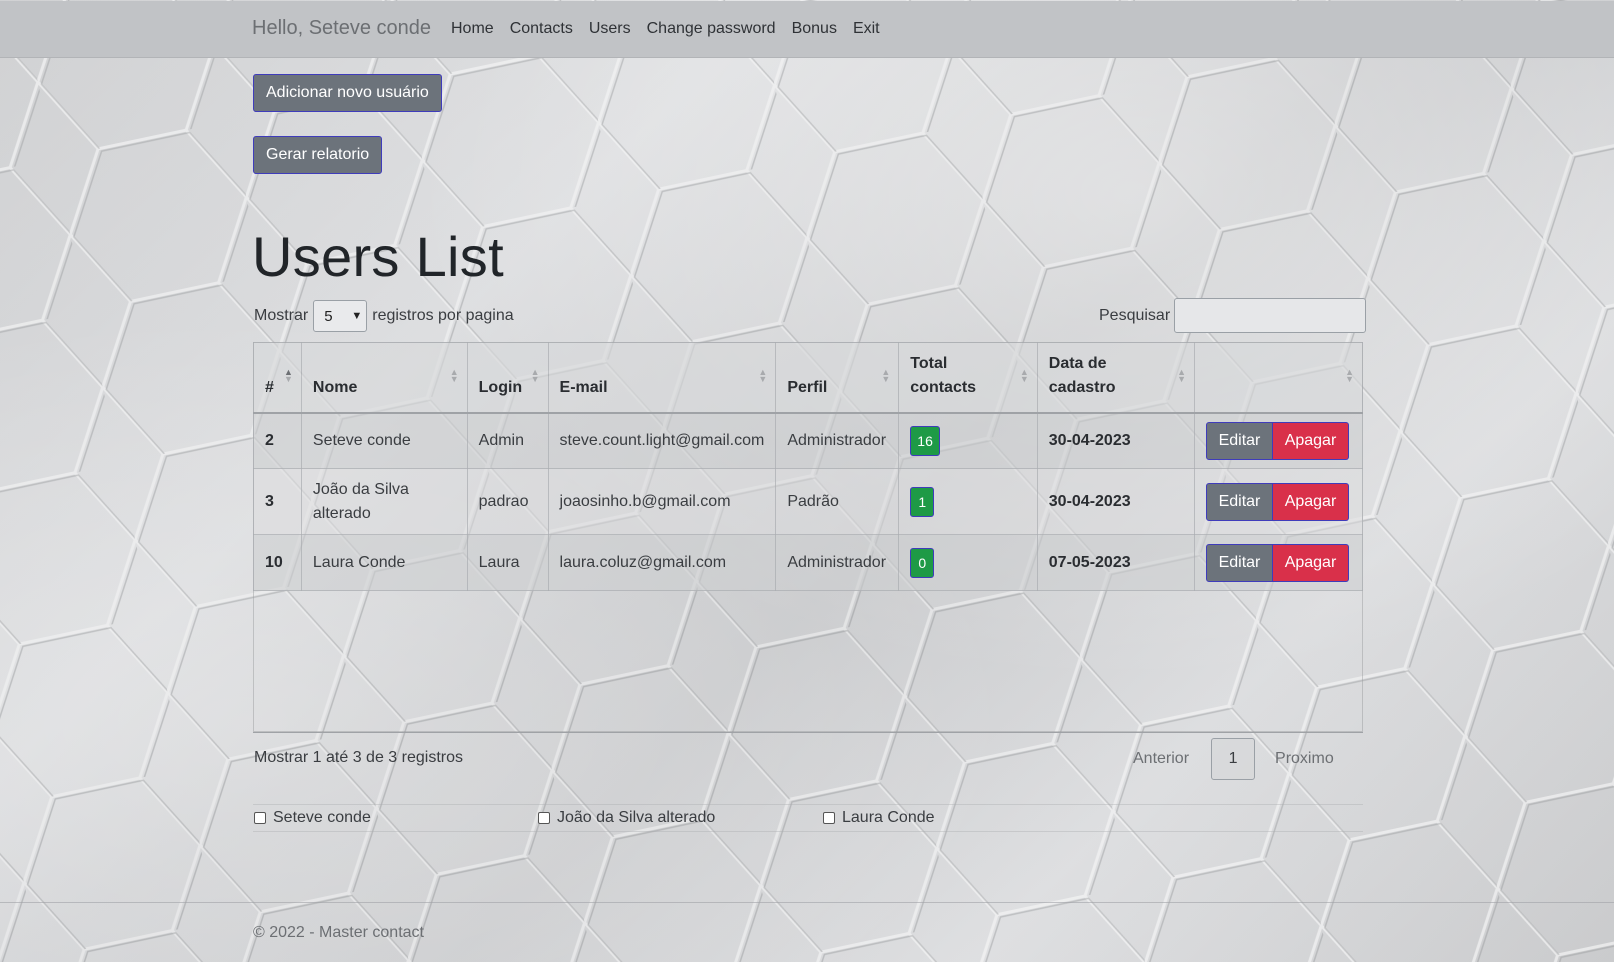  What do you see at coordinates (662, 562) in the screenshot?
I see `cell-email: laura.coluz@gmail.com` at bounding box center [662, 562].